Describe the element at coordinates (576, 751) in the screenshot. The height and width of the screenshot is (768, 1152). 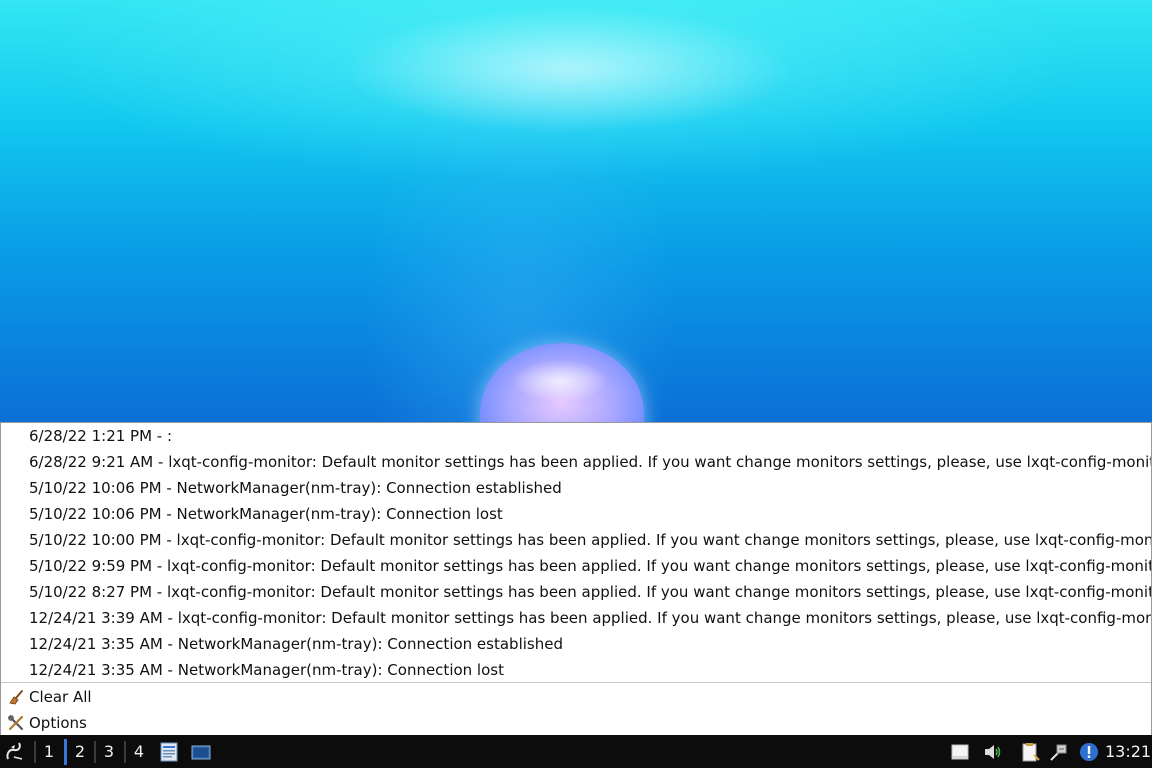
I see `taskbar: 1 2 3 4 13:21` at that location.